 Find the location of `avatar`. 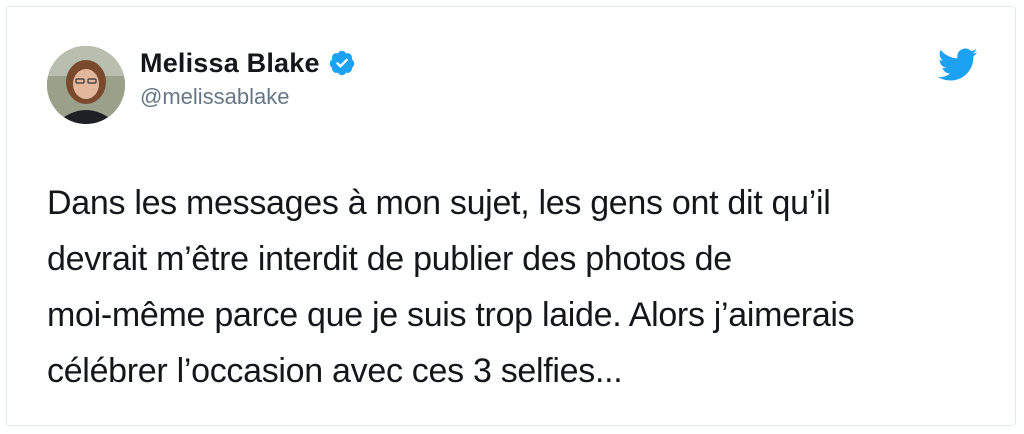

avatar is located at coordinates (86, 85).